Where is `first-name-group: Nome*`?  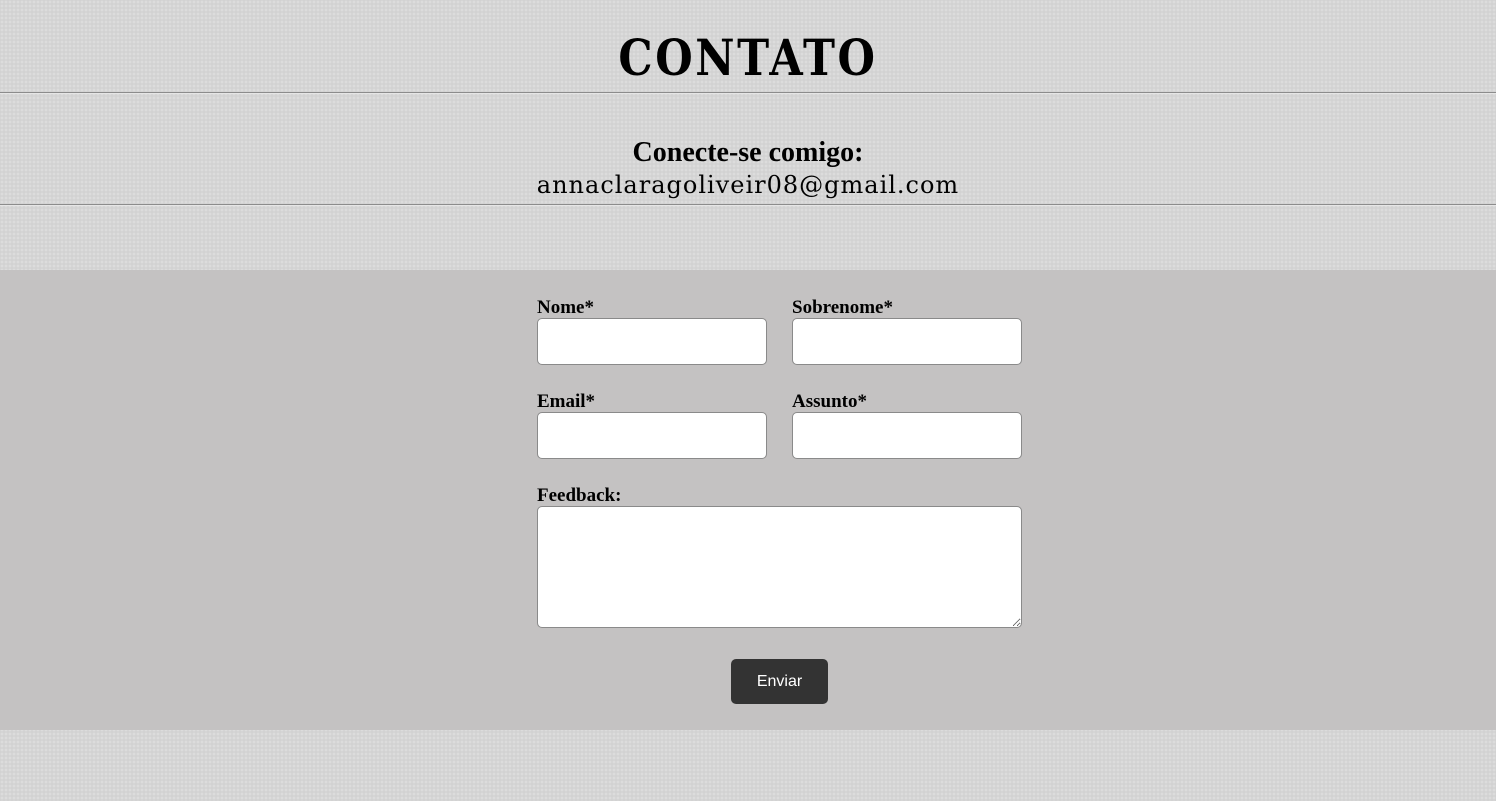
first-name-group: Nome* is located at coordinates (652, 331).